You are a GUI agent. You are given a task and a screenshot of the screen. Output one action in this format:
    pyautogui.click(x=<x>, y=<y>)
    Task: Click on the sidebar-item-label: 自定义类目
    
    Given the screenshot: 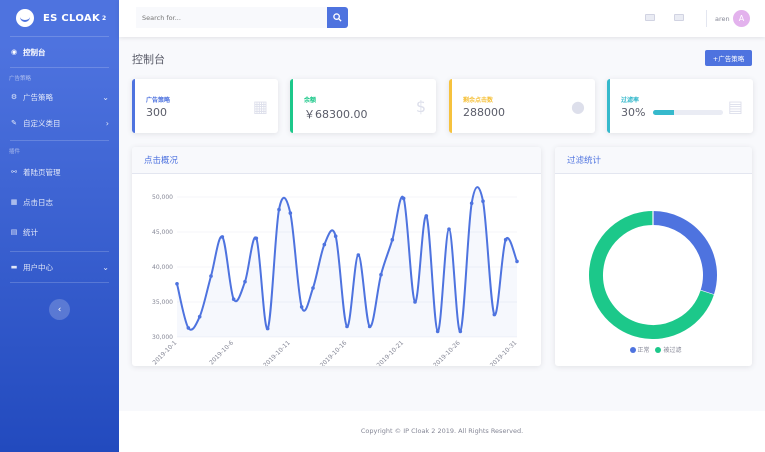 What is the action you would take?
    pyautogui.click(x=42, y=123)
    